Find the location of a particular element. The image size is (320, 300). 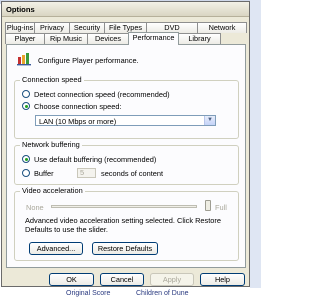

tab-performance: Performance is located at coordinates (153, 38).